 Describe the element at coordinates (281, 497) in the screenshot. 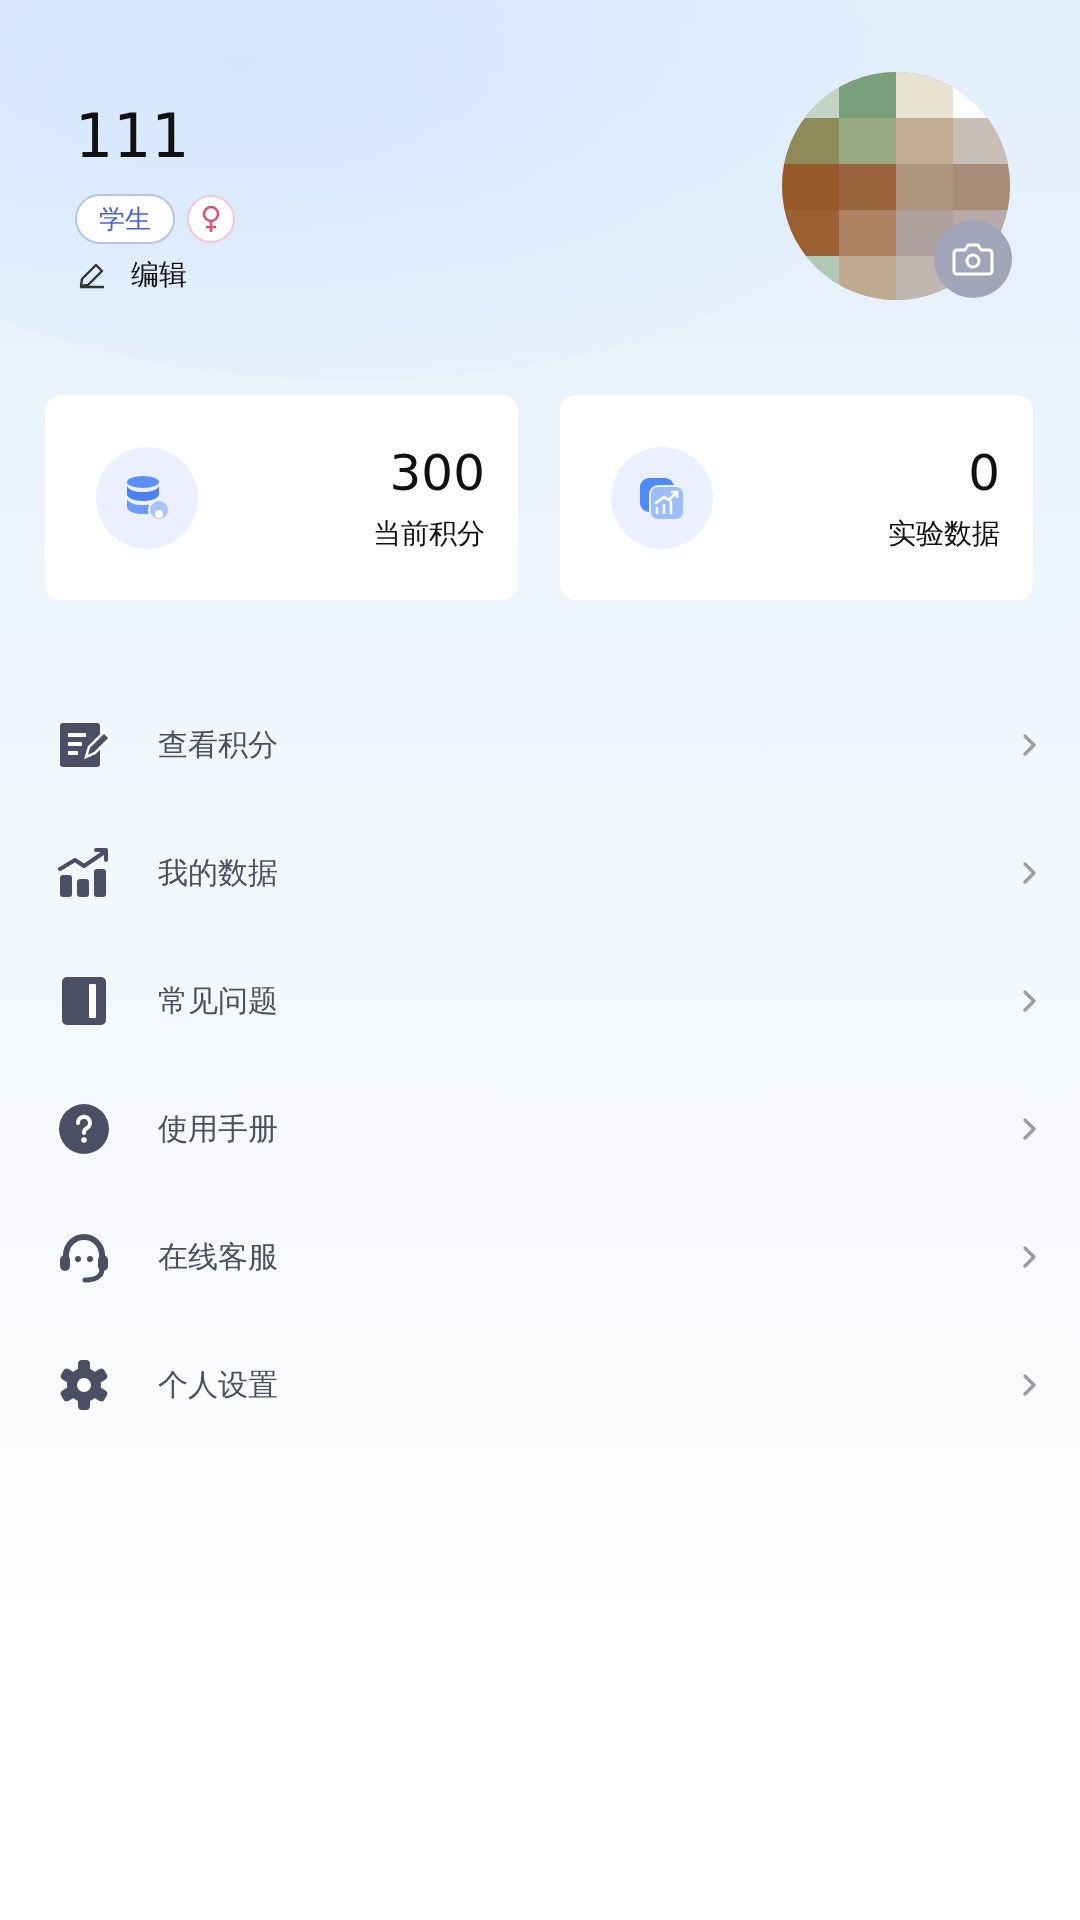

I see `stat-card: 300 当前积分` at that location.